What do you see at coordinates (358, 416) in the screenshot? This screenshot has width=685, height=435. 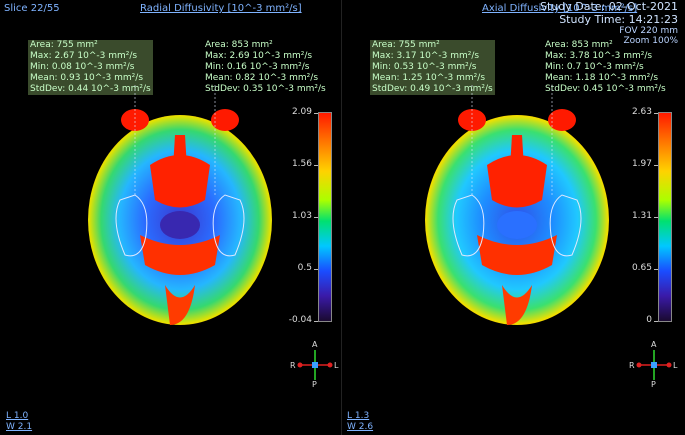 I see `level-value: L 1.3` at bounding box center [358, 416].